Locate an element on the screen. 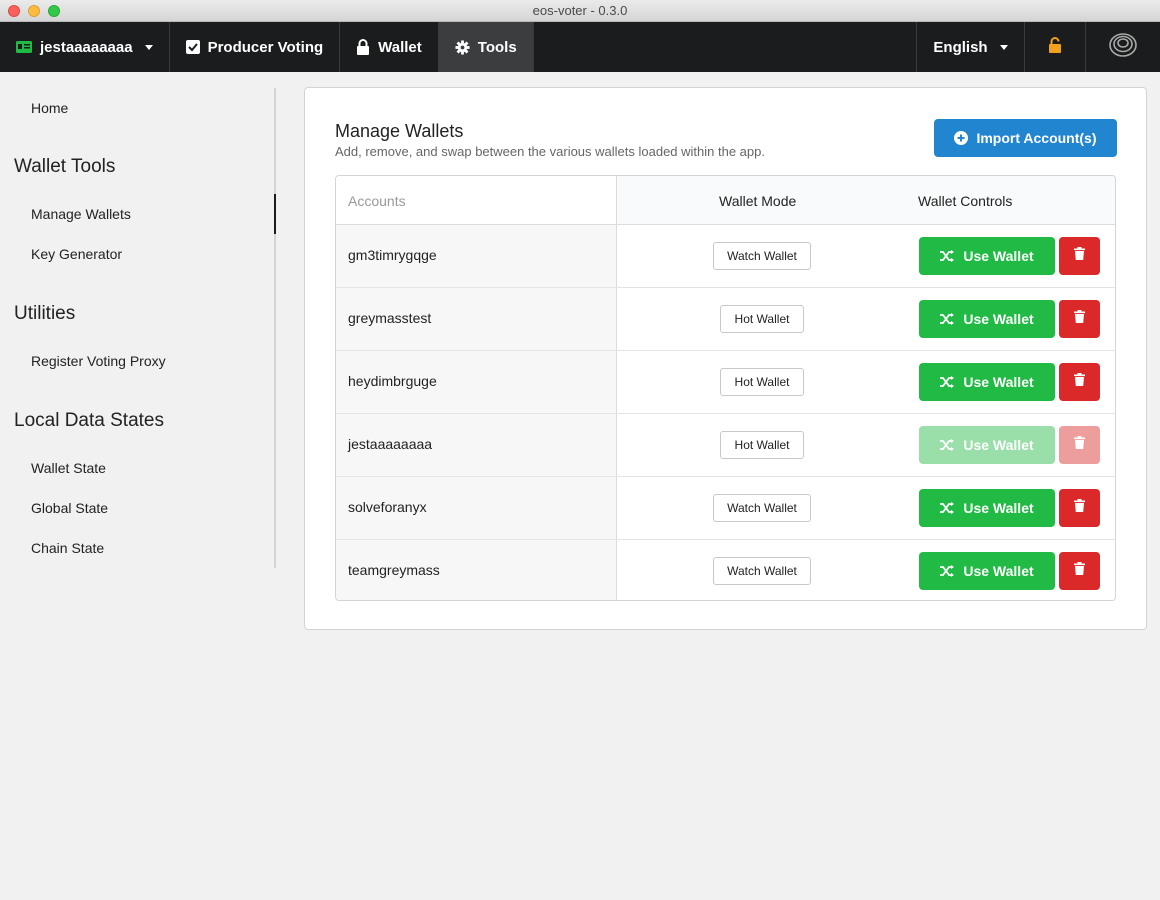 This screenshot has height=900, width=1160. account-name-cell: teamgreymass is located at coordinates (476, 570).